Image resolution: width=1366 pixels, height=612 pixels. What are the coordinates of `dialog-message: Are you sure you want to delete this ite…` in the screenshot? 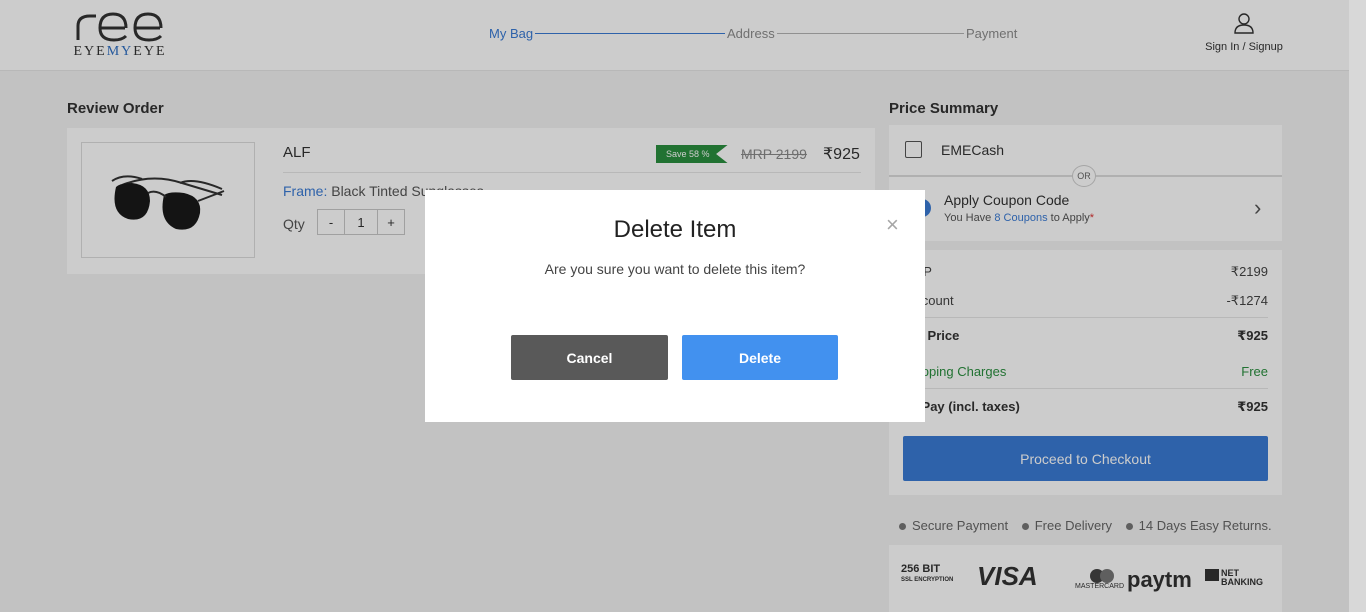 It's located at (675, 269).